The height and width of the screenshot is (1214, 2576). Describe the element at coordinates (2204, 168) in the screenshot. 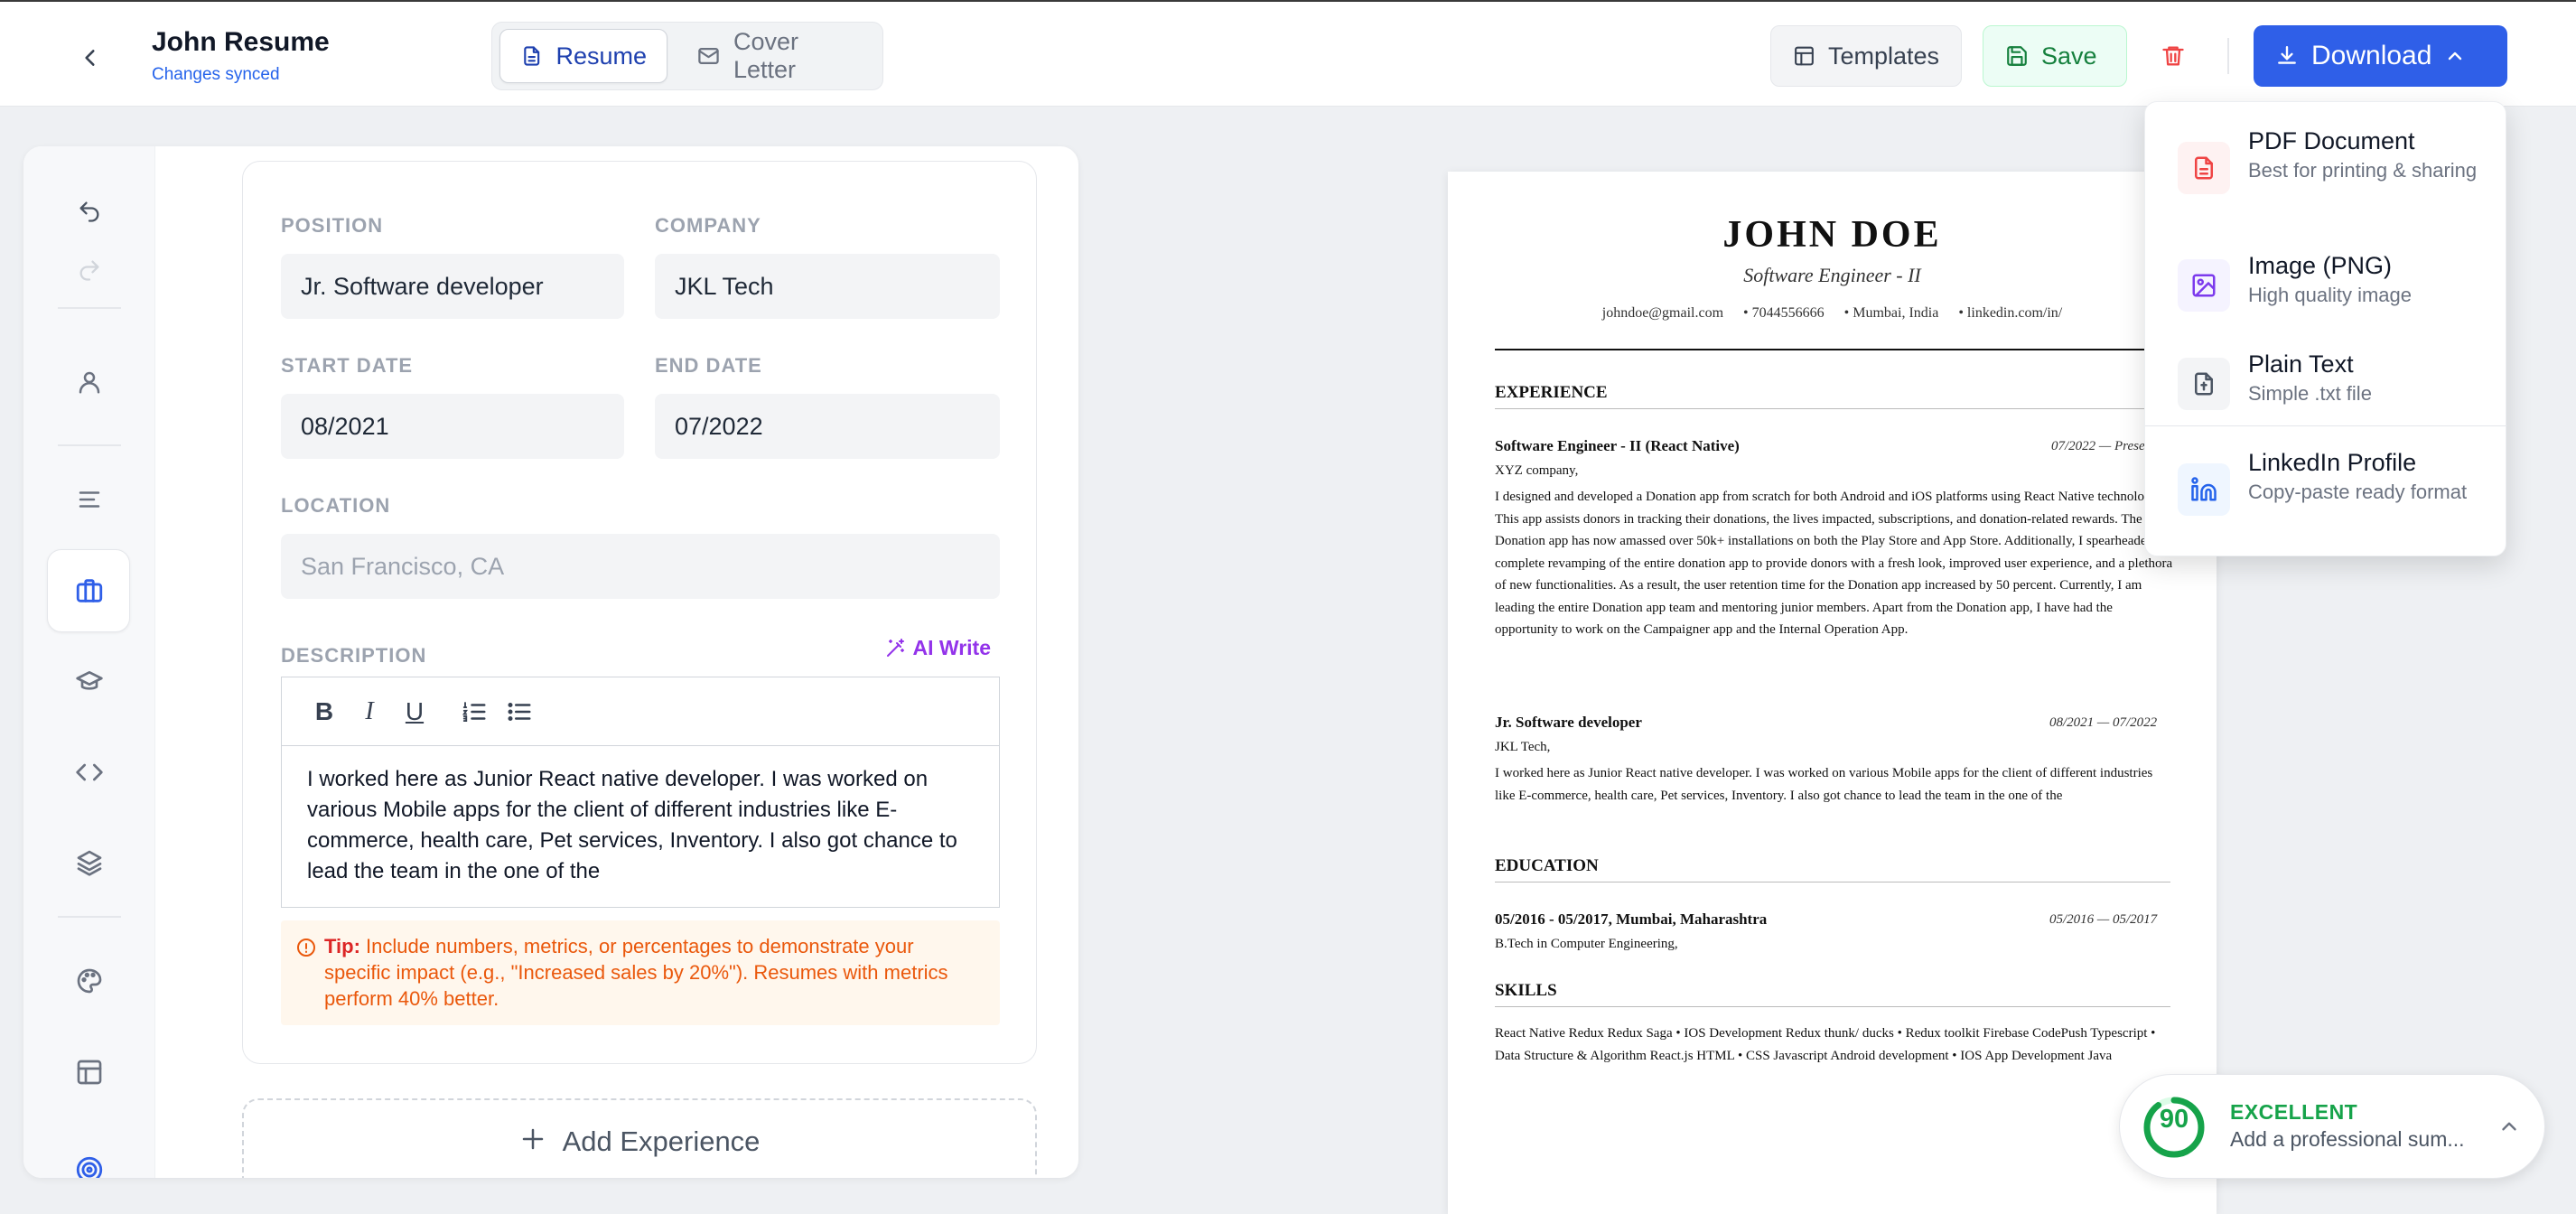

I see `pdf-icon-wrap` at that location.